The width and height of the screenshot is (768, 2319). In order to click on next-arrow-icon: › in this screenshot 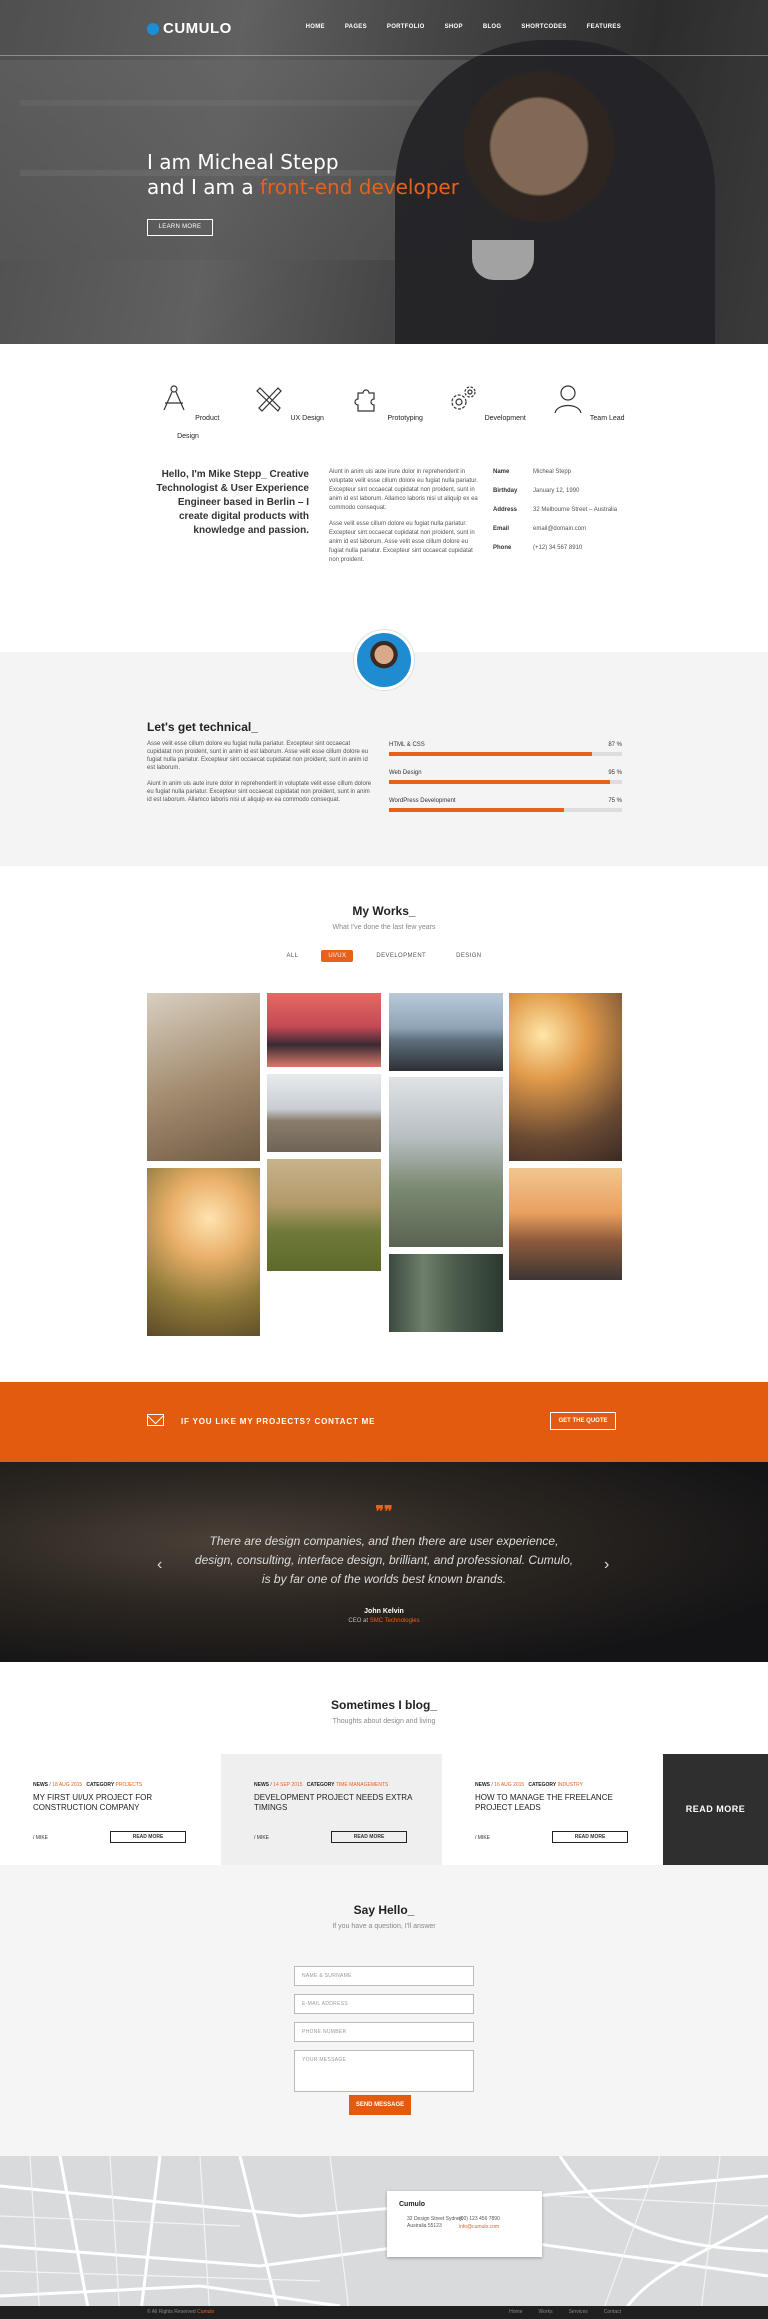, I will do `click(606, 1565)`.